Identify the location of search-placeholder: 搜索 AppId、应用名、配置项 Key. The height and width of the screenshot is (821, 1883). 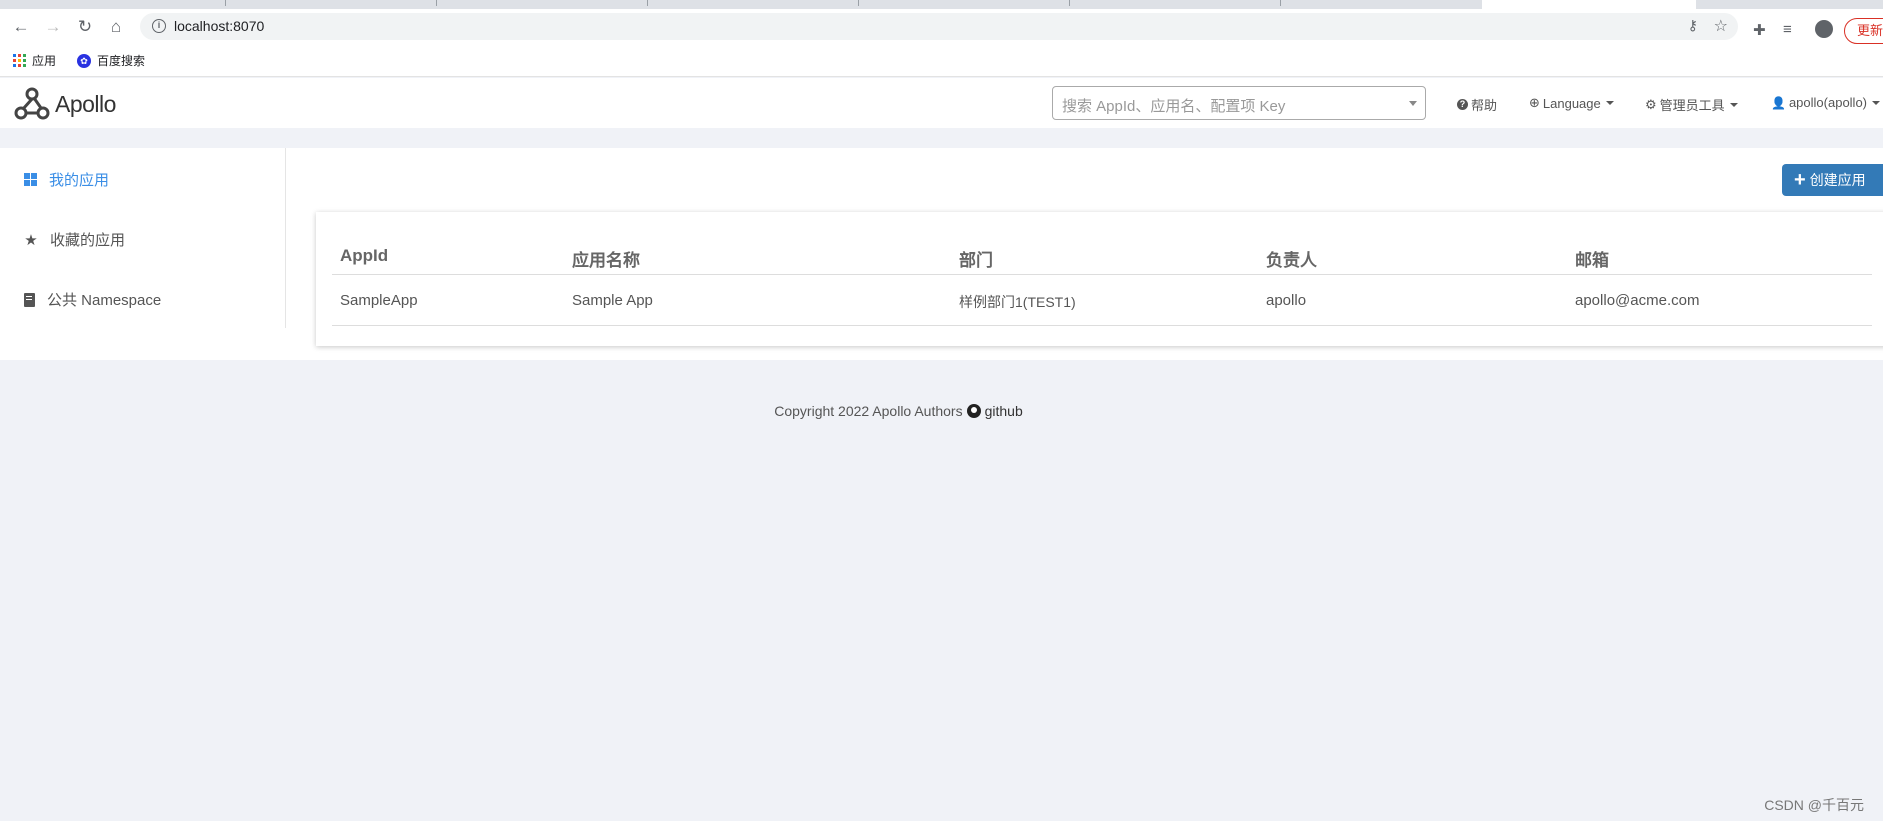
(1174, 106).